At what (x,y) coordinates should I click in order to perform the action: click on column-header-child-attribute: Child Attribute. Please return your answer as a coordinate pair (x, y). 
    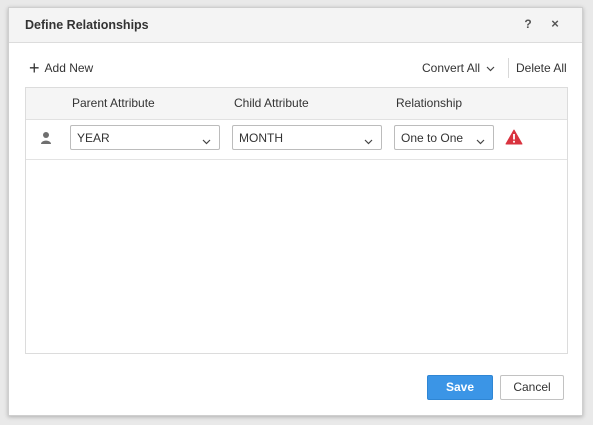
    Looking at the image, I should click on (271, 103).